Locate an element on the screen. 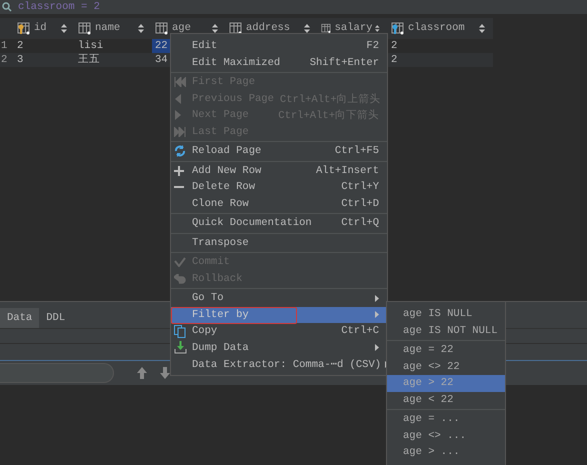  menu-item: age IS NULL is located at coordinates (446, 314).